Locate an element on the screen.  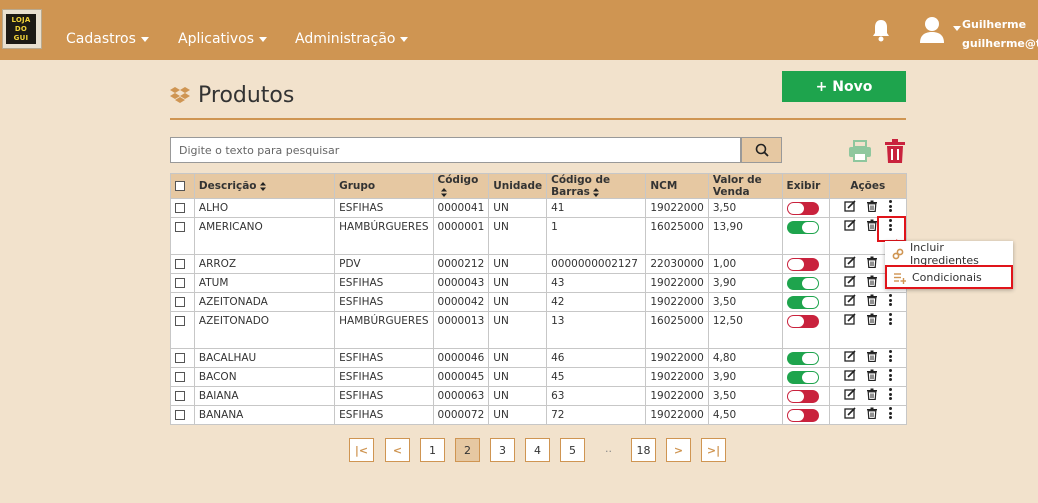
user-menu-chevron-icon is located at coordinates (957, 28).